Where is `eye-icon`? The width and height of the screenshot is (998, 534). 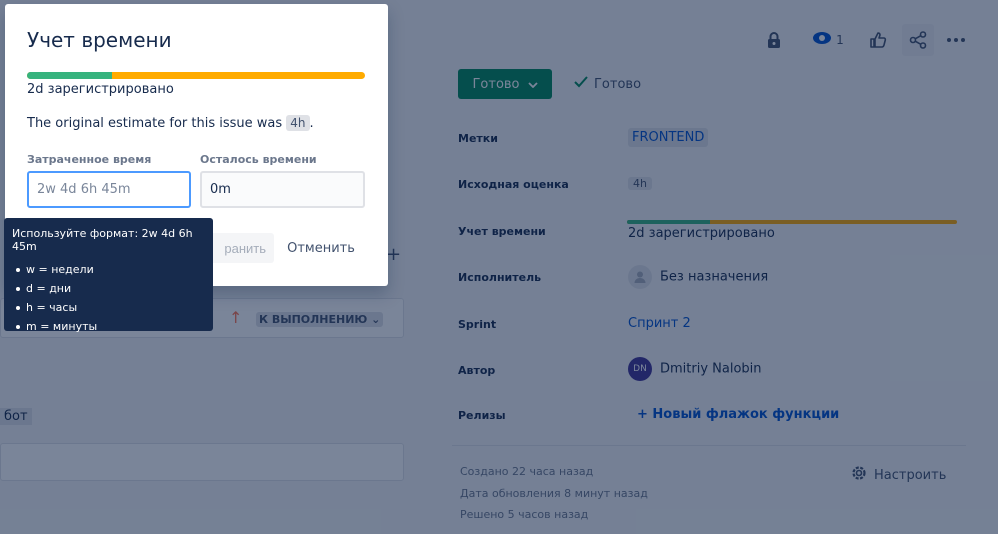 eye-icon is located at coordinates (822, 40).